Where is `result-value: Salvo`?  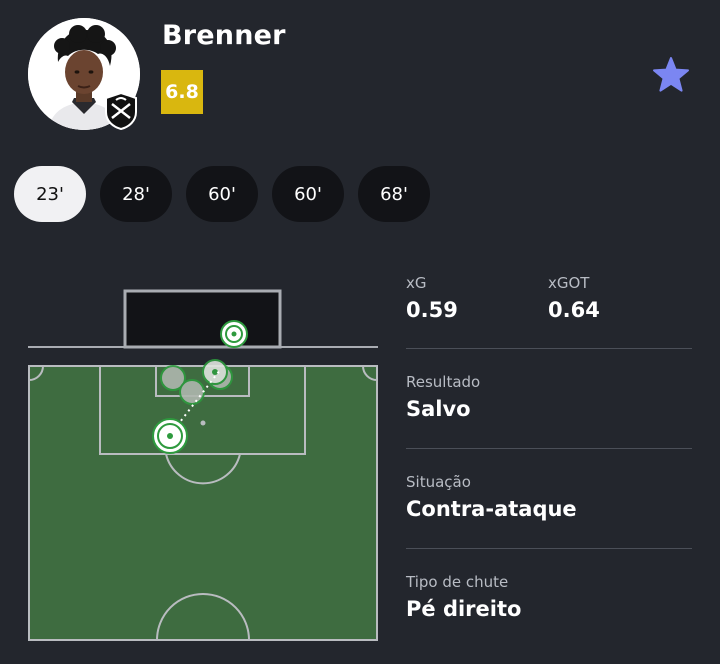 result-value: Salvo is located at coordinates (438, 409).